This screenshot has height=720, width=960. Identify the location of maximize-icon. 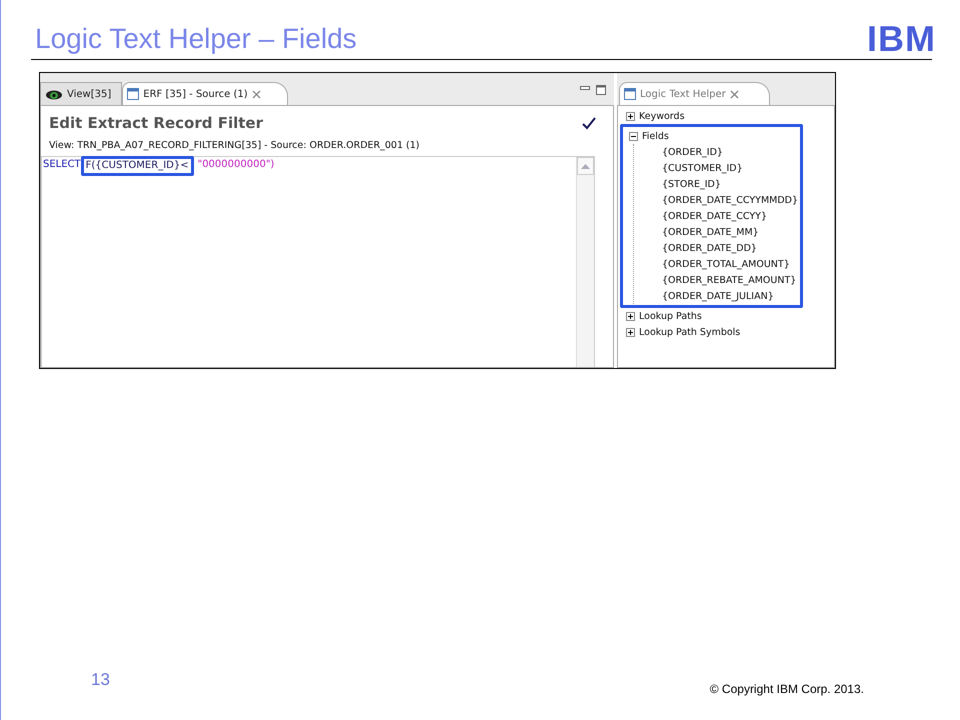
(601, 90).